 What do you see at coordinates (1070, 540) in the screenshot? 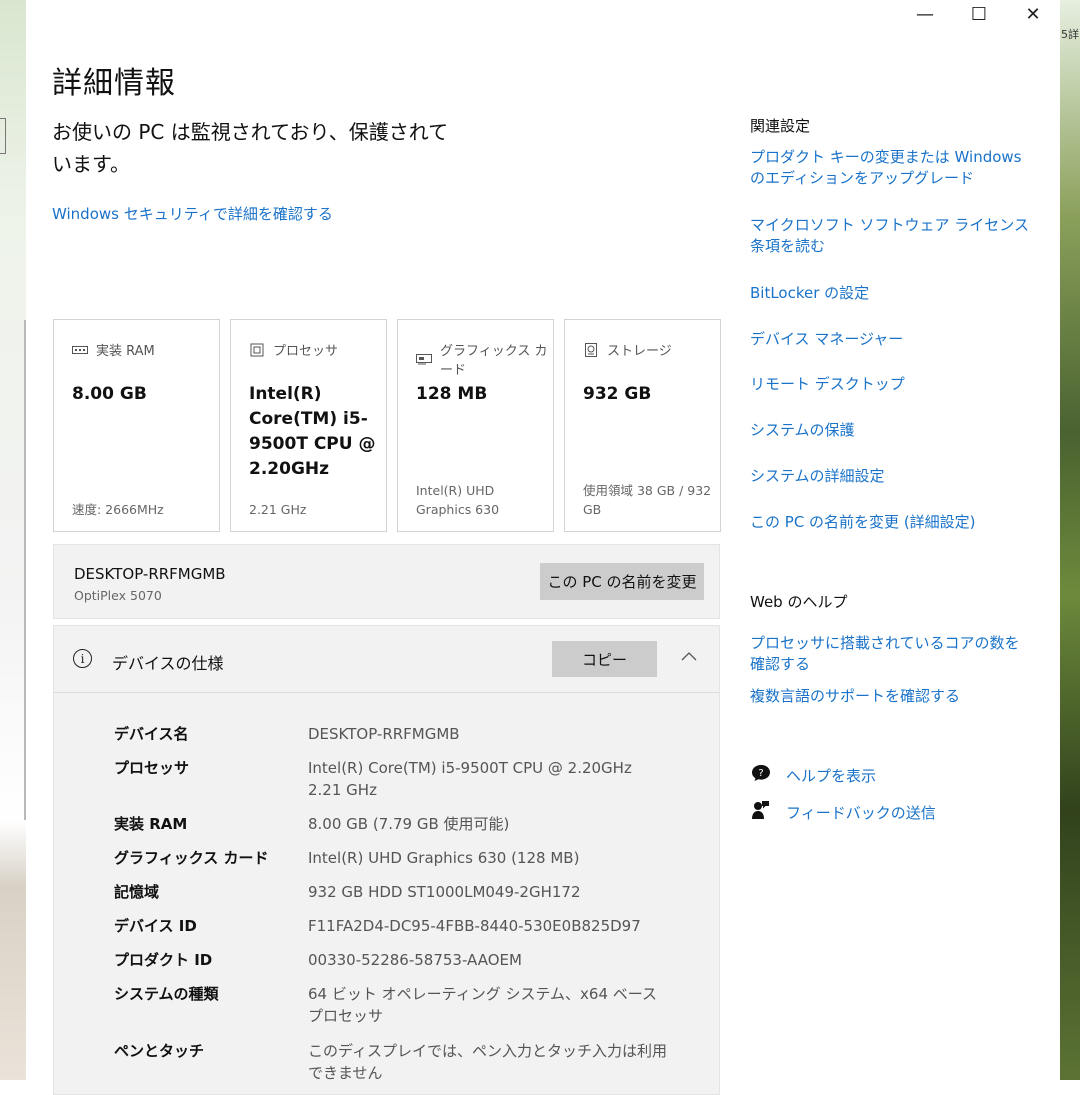
I see `desktop-background-right: 5詳` at bounding box center [1070, 540].